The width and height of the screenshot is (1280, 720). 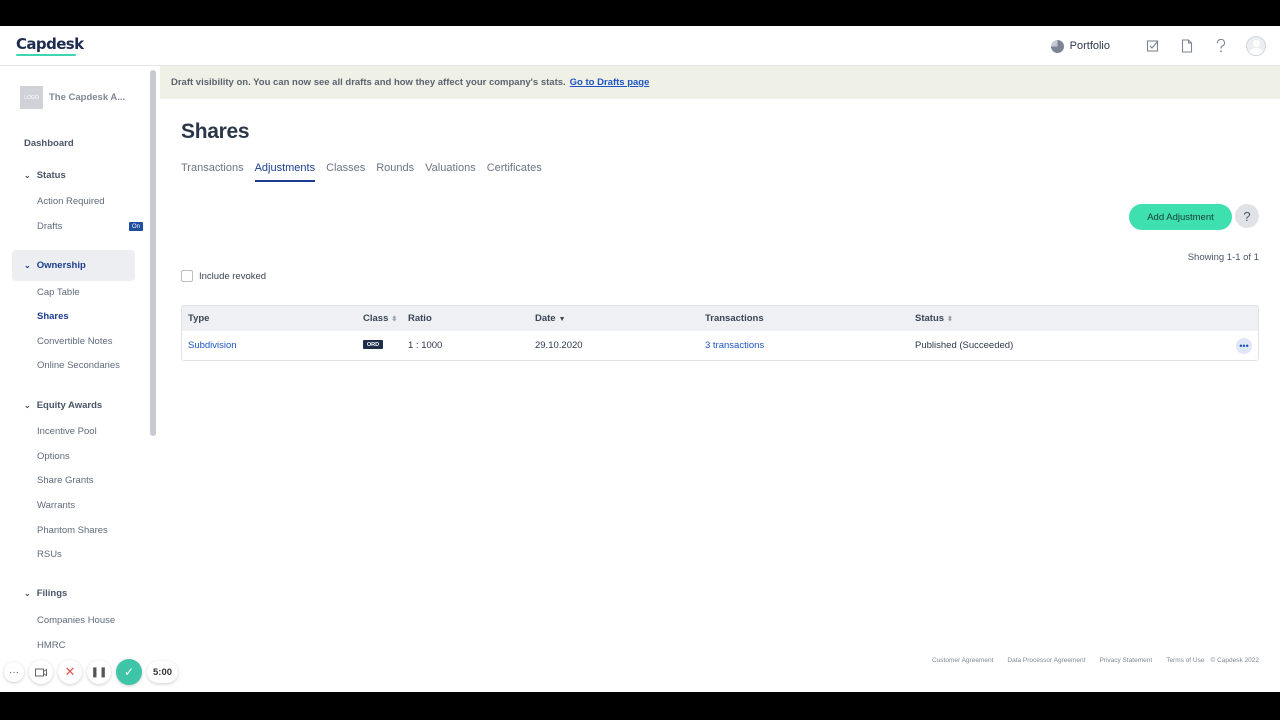 I want to click on column-header-date: Date ▼, so click(x=550, y=318).